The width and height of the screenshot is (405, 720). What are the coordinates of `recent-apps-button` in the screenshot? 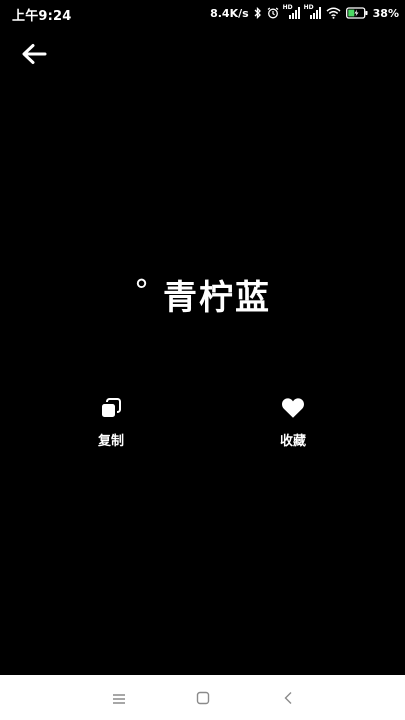 It's located at (119, 699).